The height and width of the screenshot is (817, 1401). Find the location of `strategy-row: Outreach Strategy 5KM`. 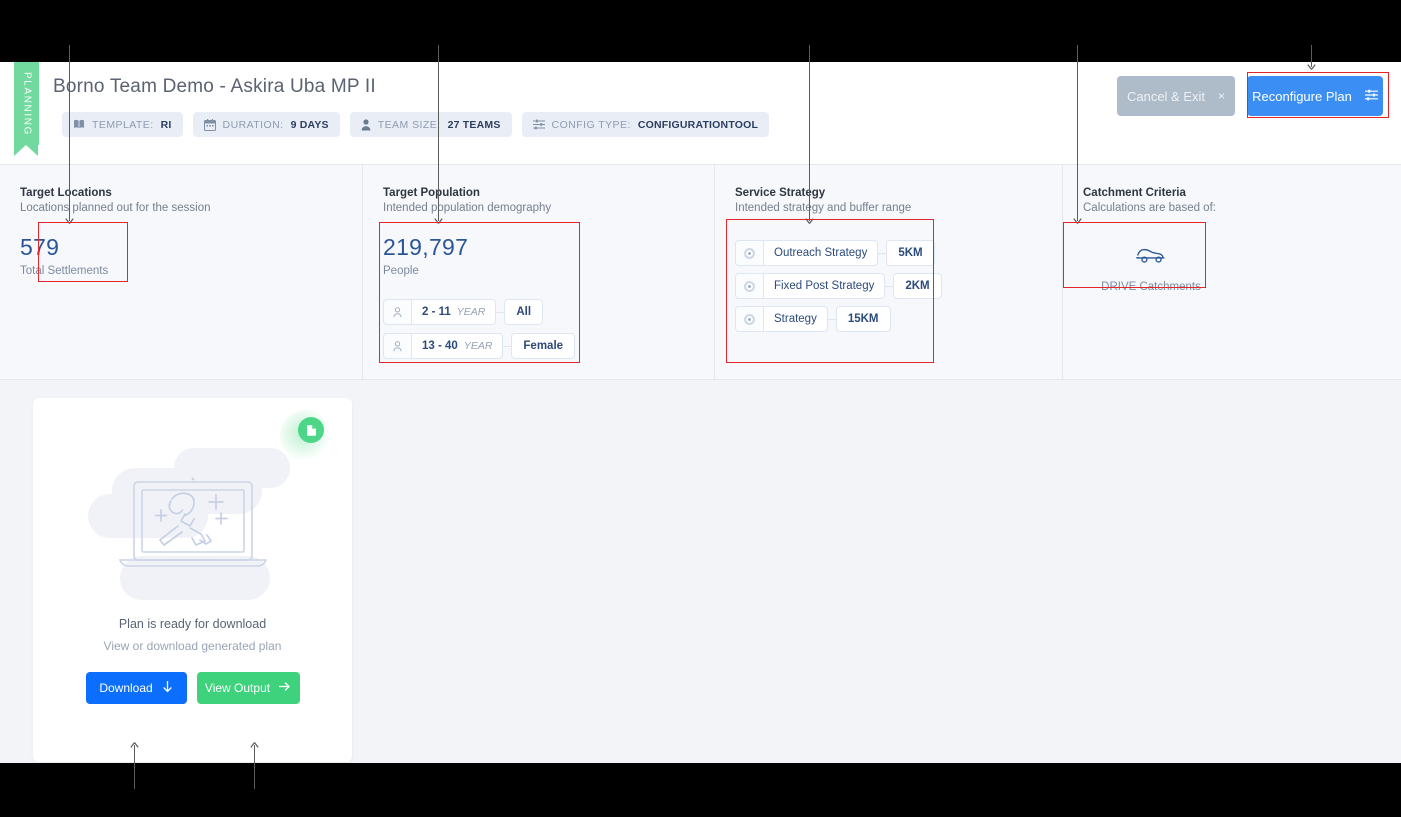

strategy-row: Outreach Strategy 5KM is located at coordinates (898, 253).